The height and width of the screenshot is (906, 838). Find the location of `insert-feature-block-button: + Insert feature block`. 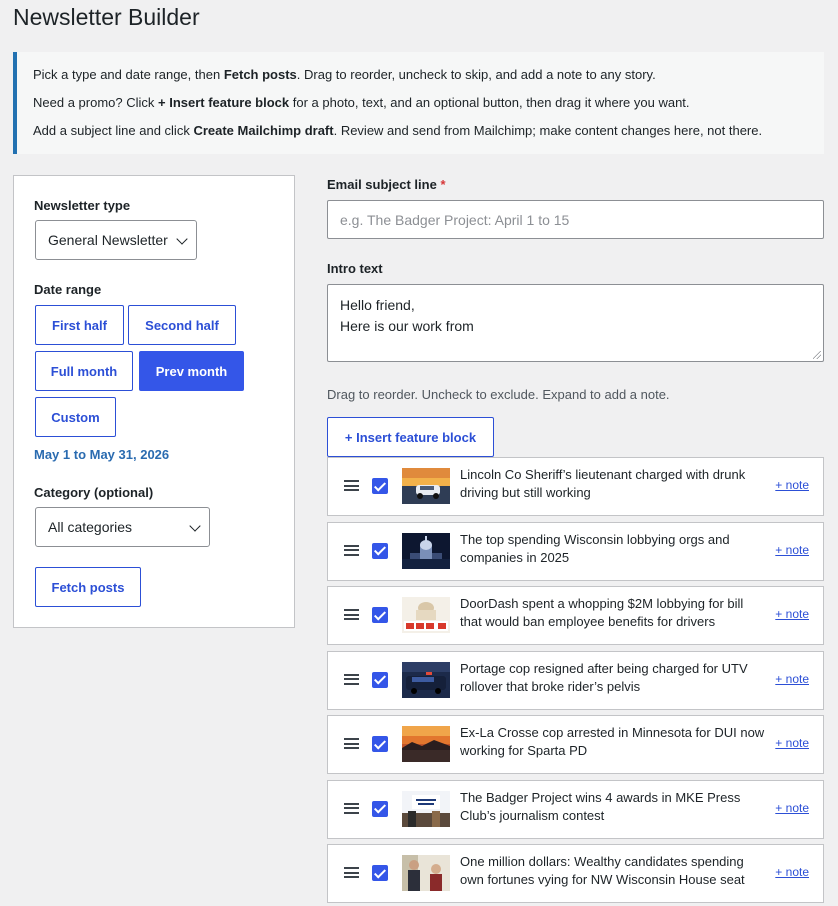

insert-feature-block-button: + Insert feature block is located at coordinates (410, 437).